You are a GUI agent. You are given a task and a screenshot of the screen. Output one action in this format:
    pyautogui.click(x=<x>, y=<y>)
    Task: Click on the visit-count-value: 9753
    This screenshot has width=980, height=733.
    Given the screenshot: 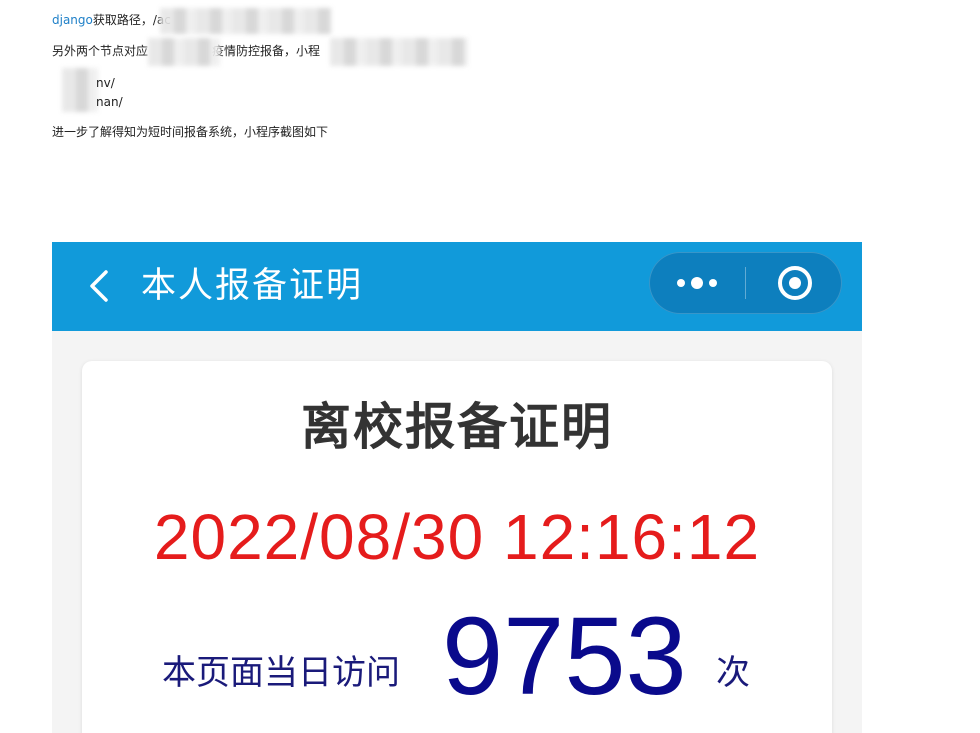 What is the action you would take?
    pyautogui.click(x=564, y=656)
    